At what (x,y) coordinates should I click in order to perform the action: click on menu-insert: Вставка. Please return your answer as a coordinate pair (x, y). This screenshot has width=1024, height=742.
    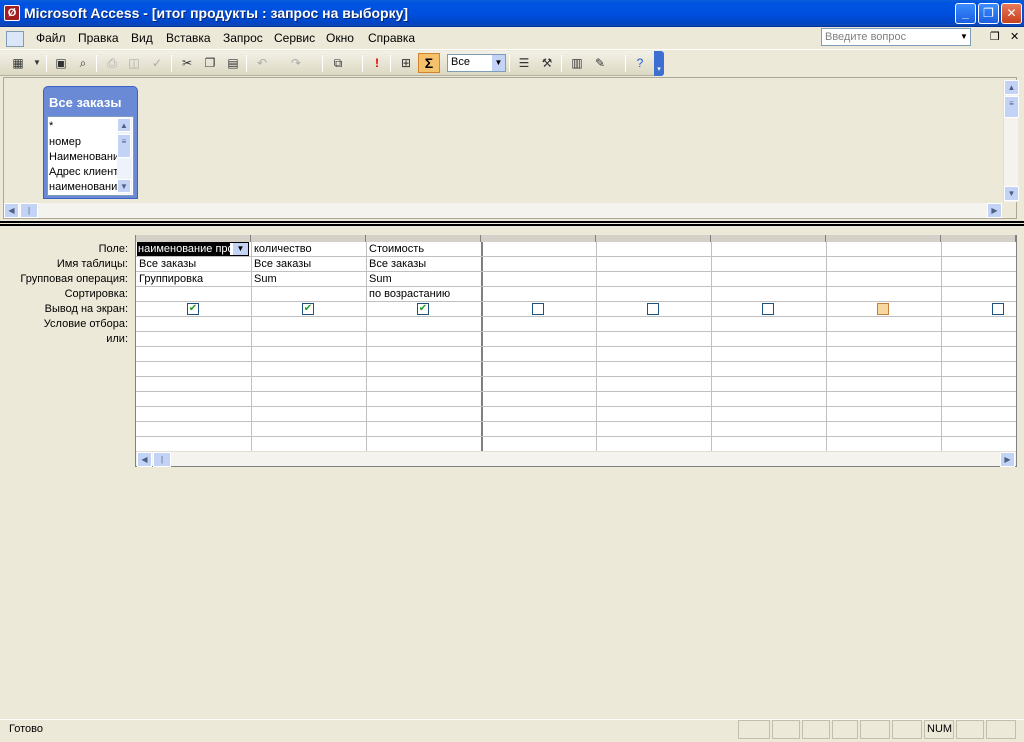
    Looking at the image, I should click on (188, 38).